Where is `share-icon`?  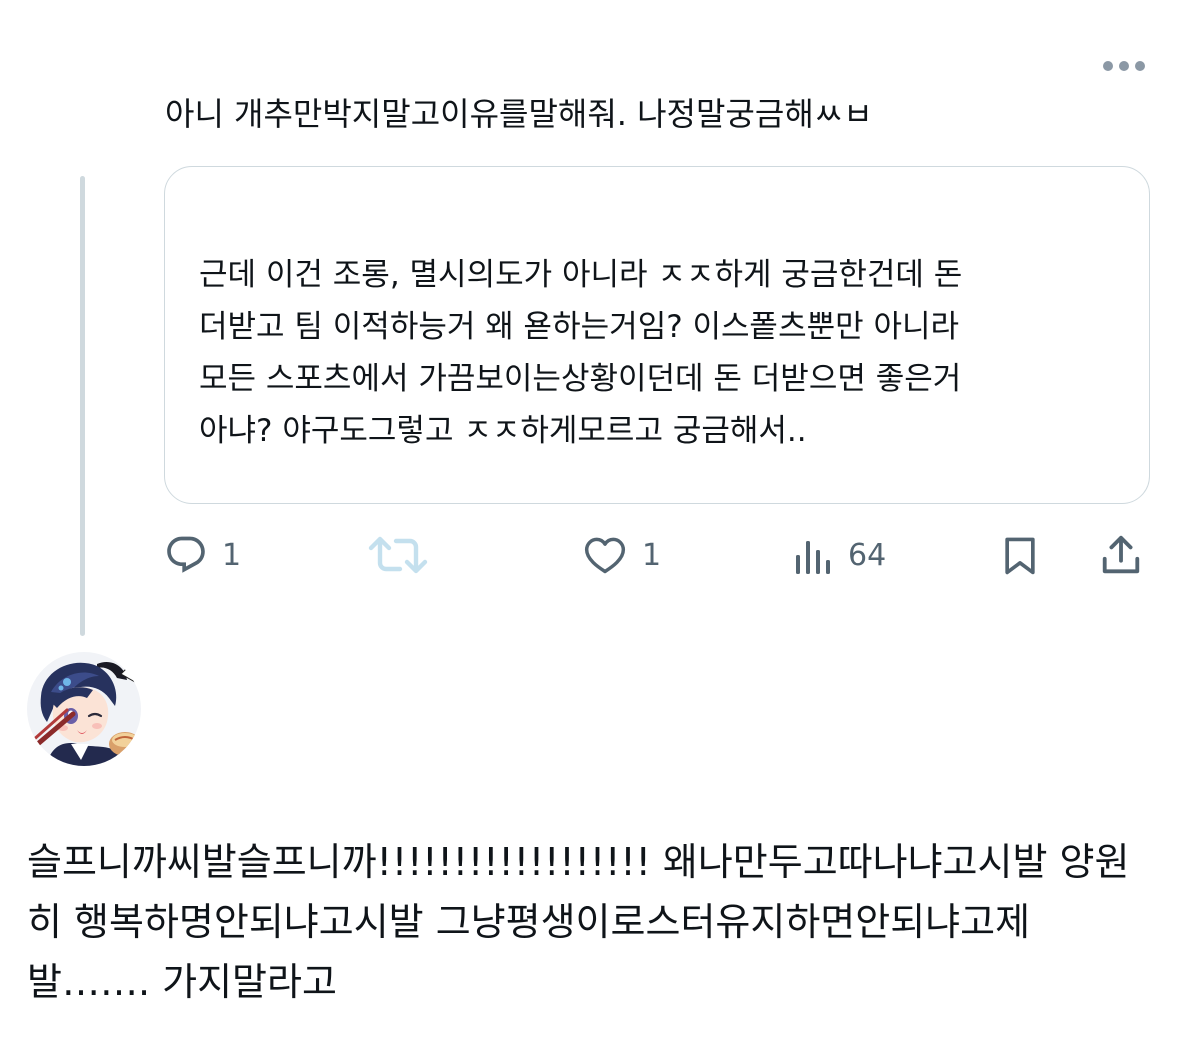
share-icon is located at coordinates (1121, 554).